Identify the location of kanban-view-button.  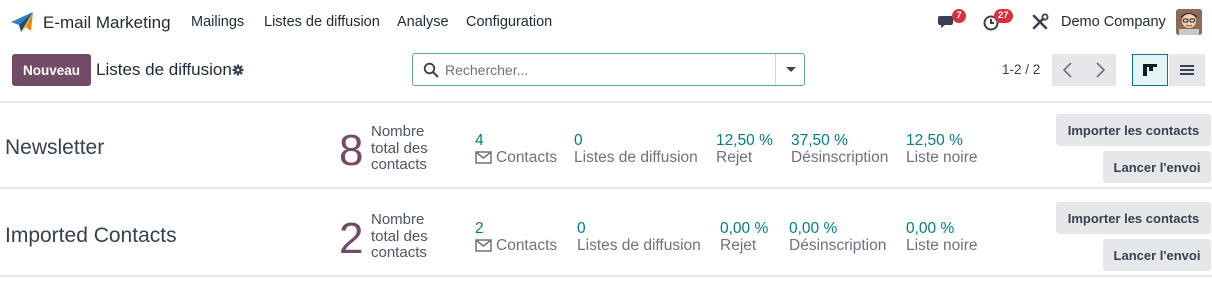
(1150, 70).